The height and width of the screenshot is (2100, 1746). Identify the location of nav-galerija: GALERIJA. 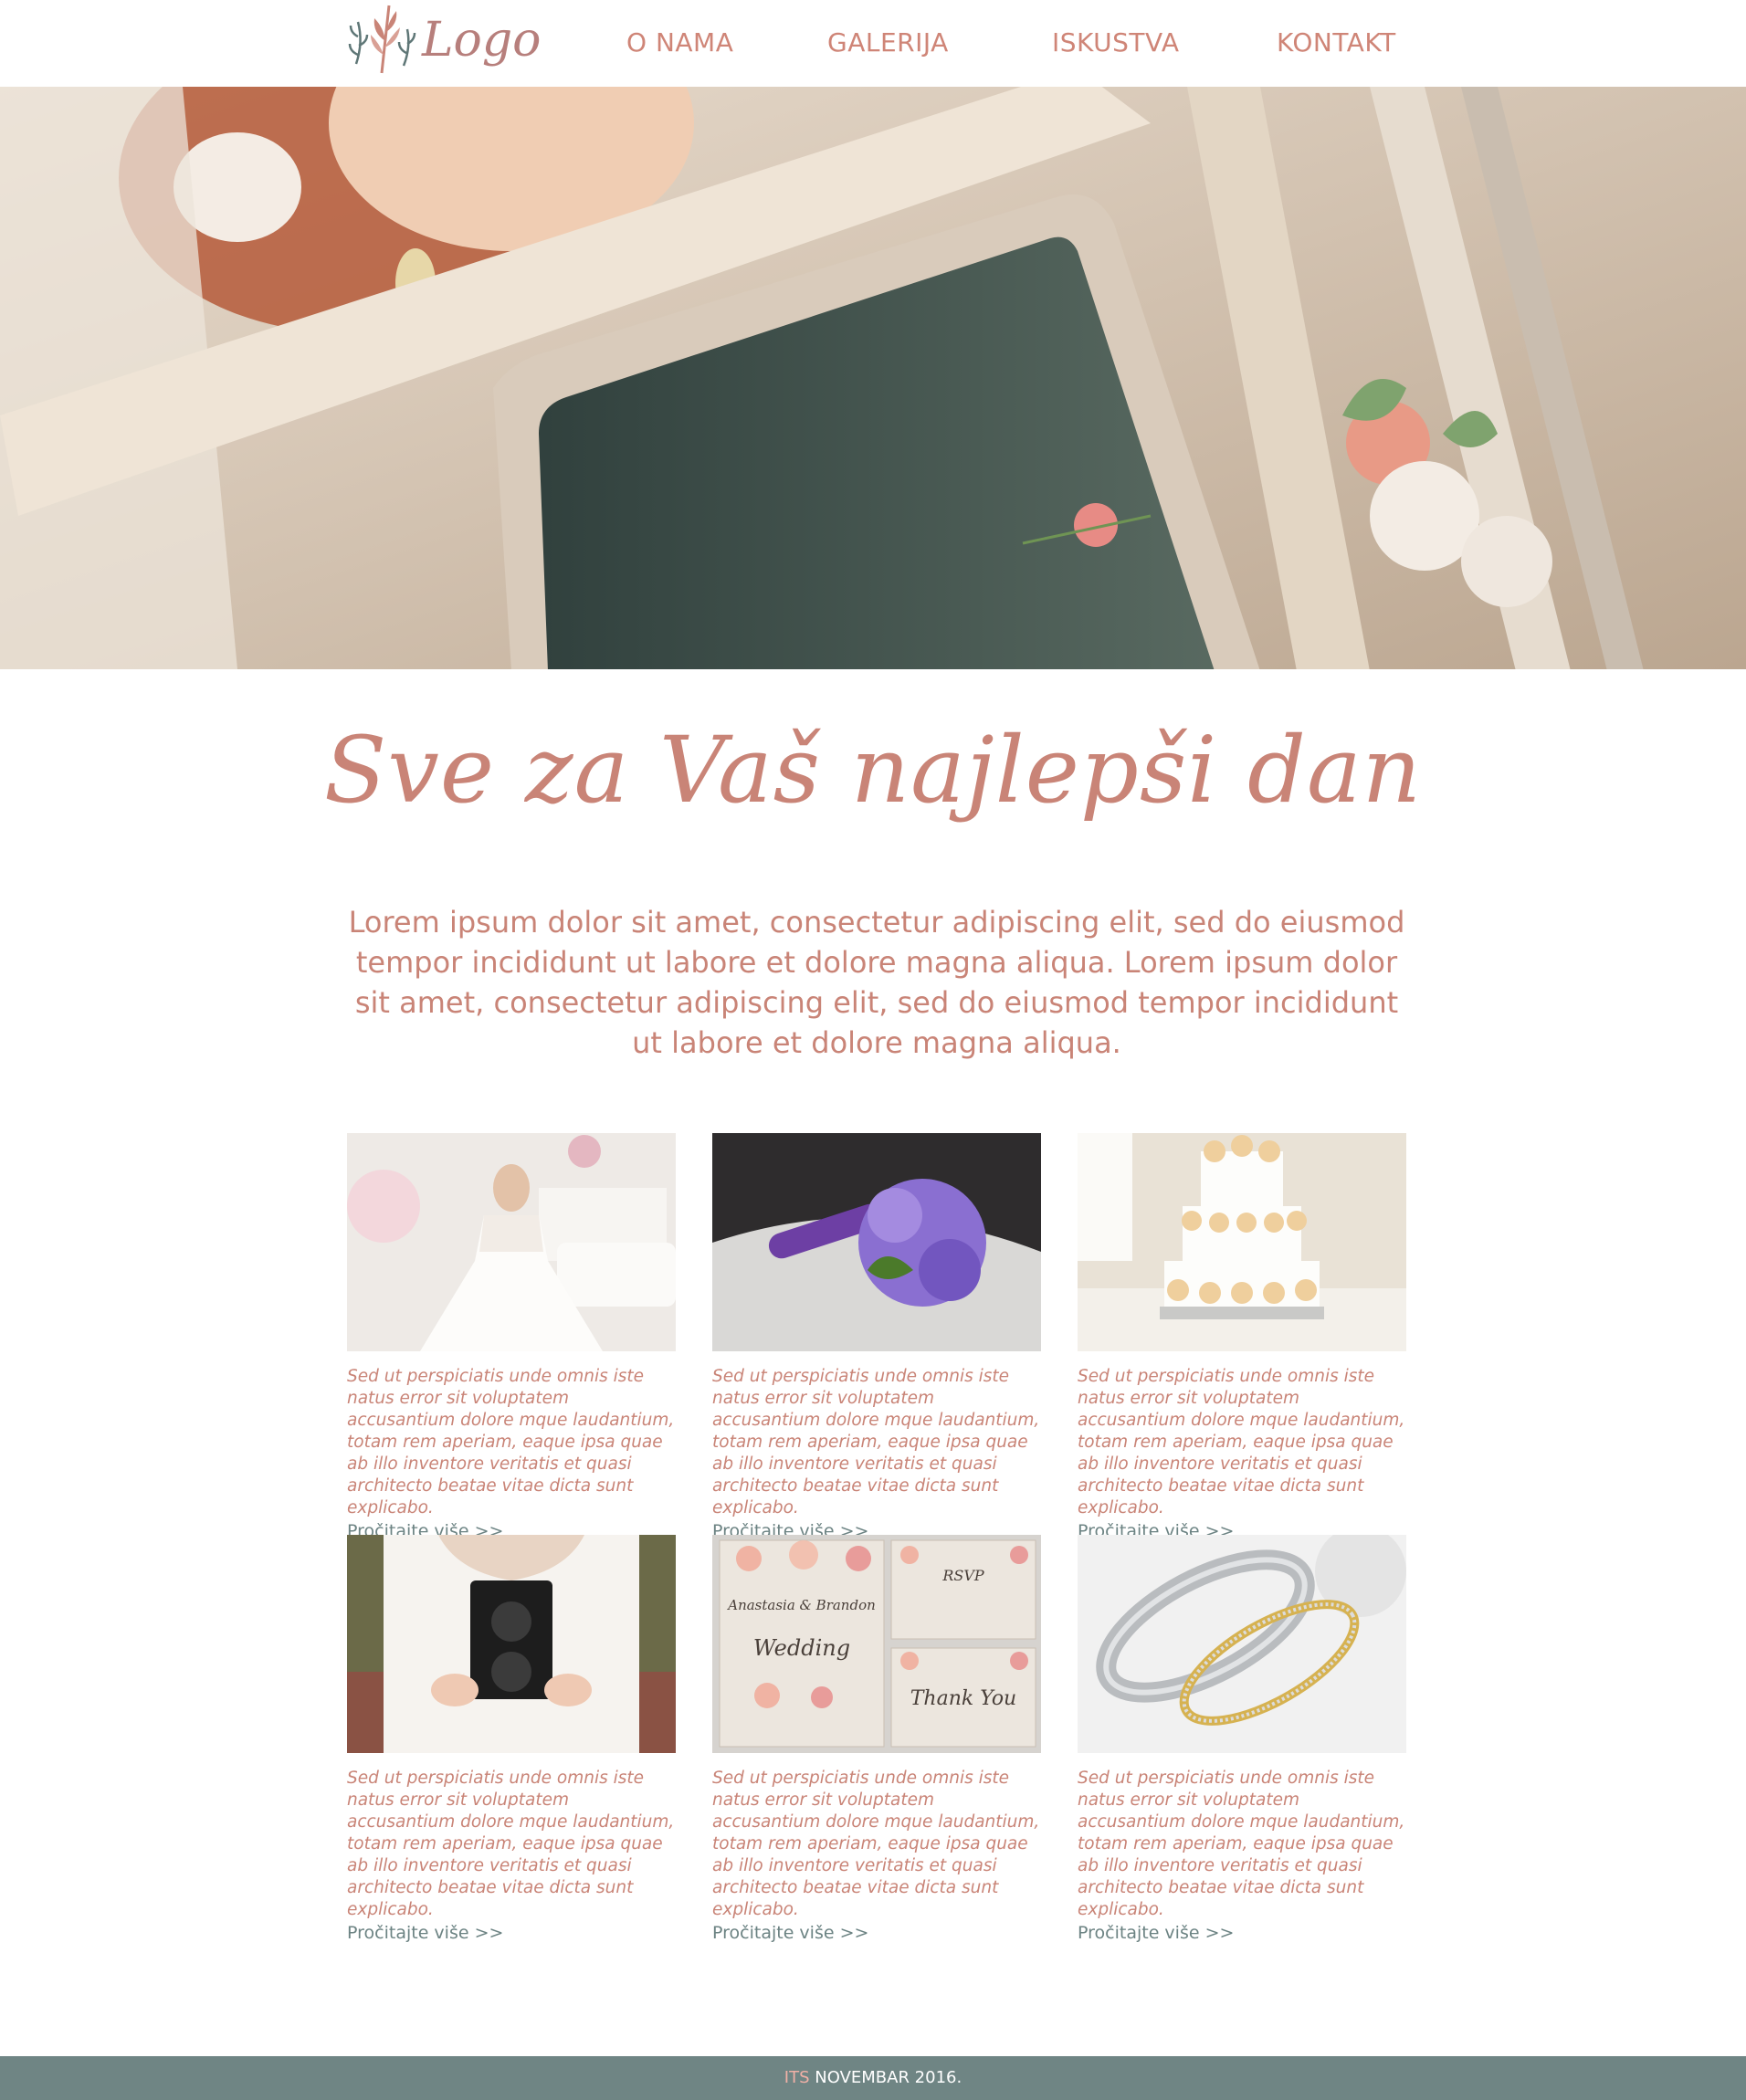
(888, 42).